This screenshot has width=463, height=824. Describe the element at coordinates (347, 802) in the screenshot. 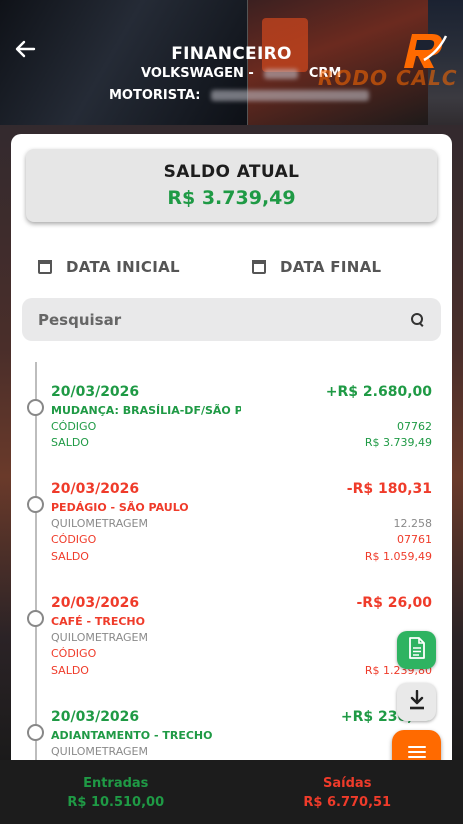

I see `expense-value: R$ 6.770,51` at that location.